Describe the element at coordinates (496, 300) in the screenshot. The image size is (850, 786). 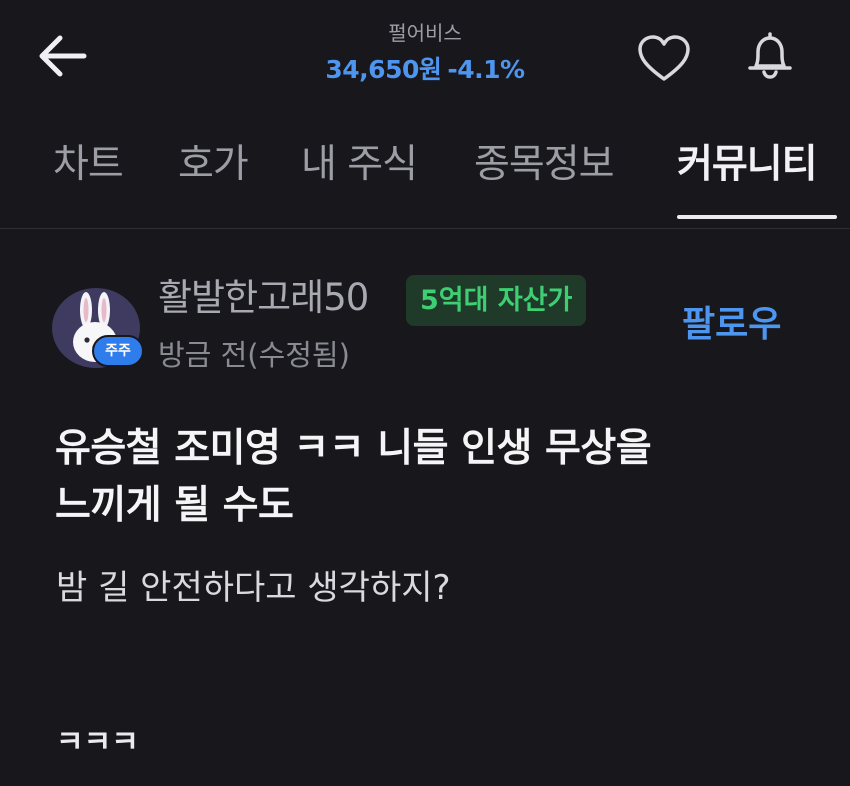
I see `asset-badge: 5억대 자산가` at that location.